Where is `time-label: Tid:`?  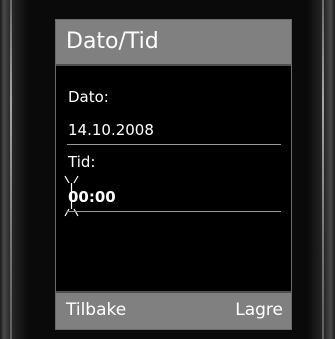
time-label: Tid: is located at coordinates (82, 162).